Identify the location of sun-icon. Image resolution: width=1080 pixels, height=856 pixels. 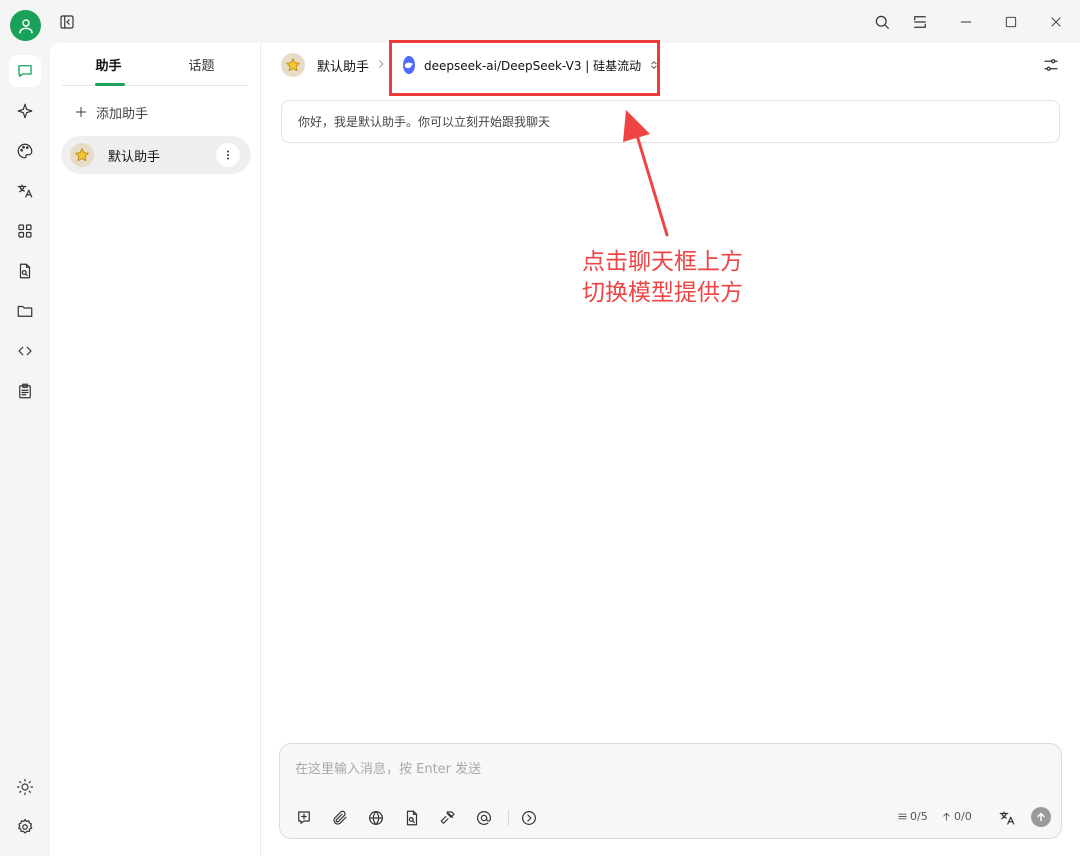
(25, 787).